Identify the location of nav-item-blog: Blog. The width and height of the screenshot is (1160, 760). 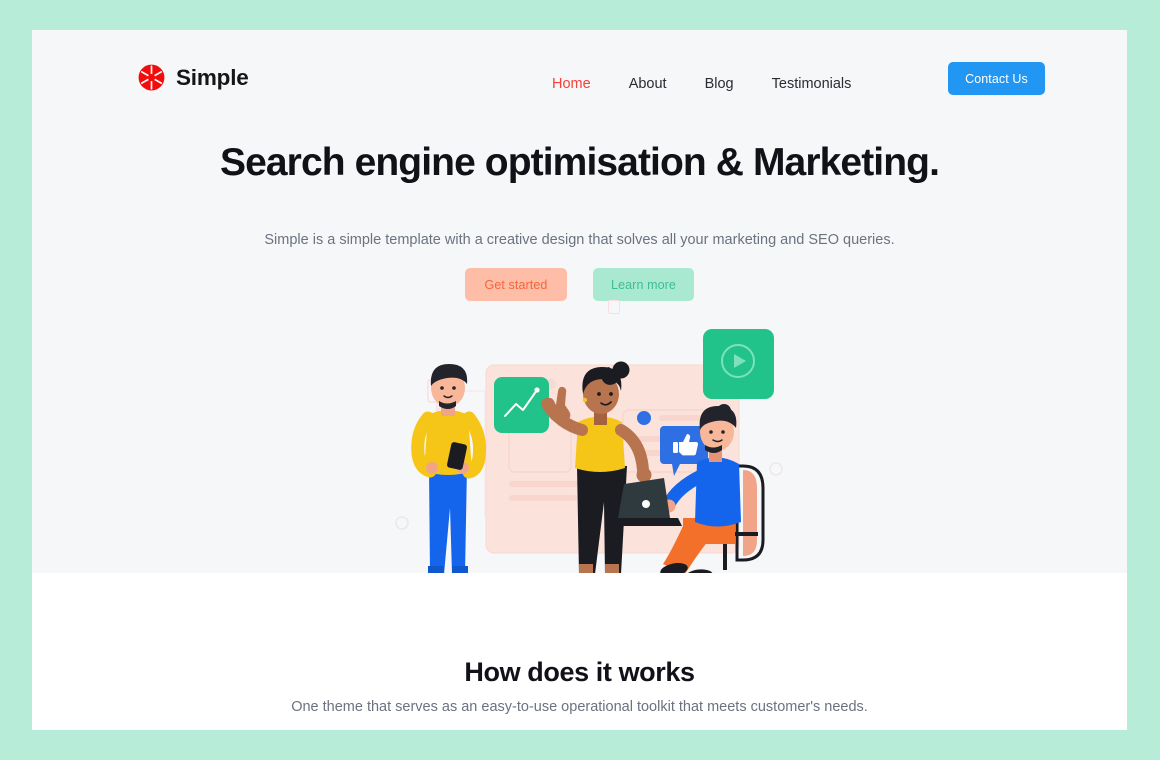
(719, 84).